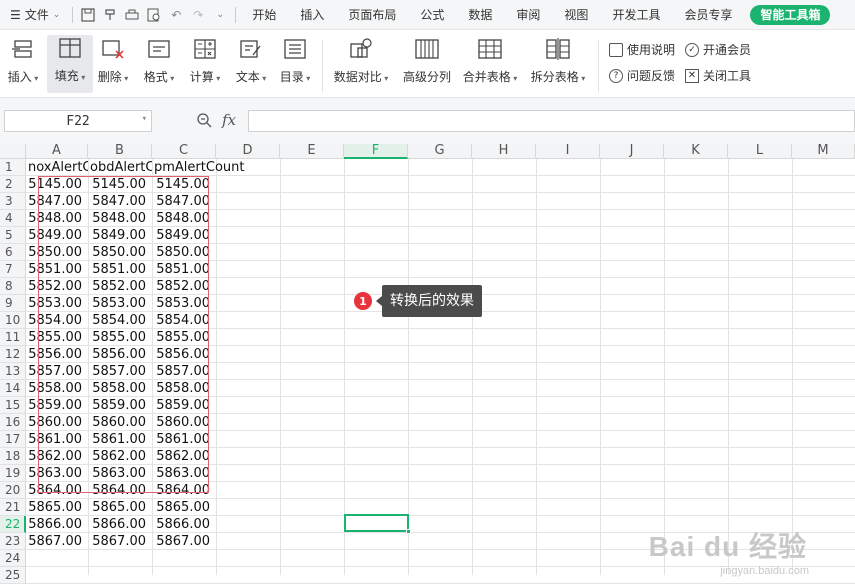 This screenshot has width=855, height=584. Describe the element at coordinates (377, 524) in the screenshot. I see `active-cell-selection` at that location.